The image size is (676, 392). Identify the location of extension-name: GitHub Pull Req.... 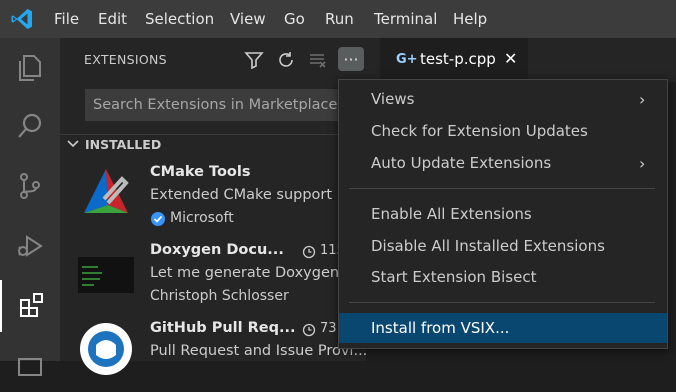
(223, 328).